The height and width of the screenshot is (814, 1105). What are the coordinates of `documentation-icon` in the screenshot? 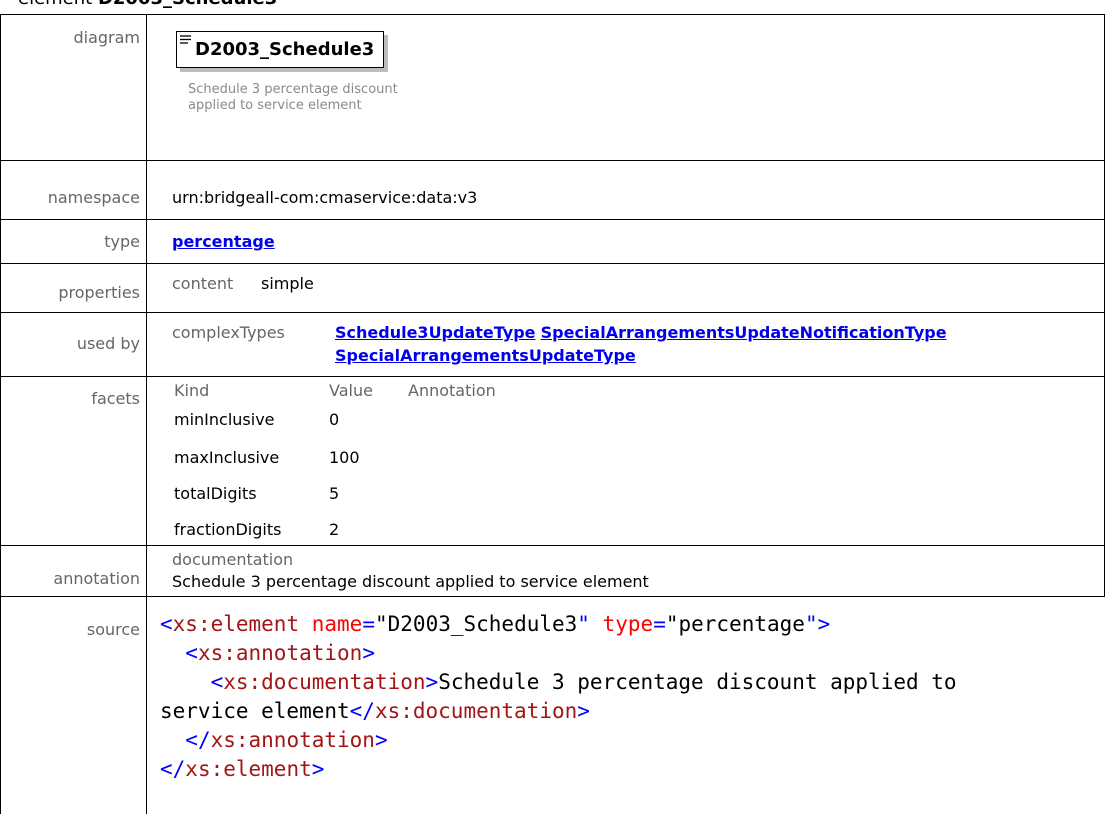 It's located at (185, 39).